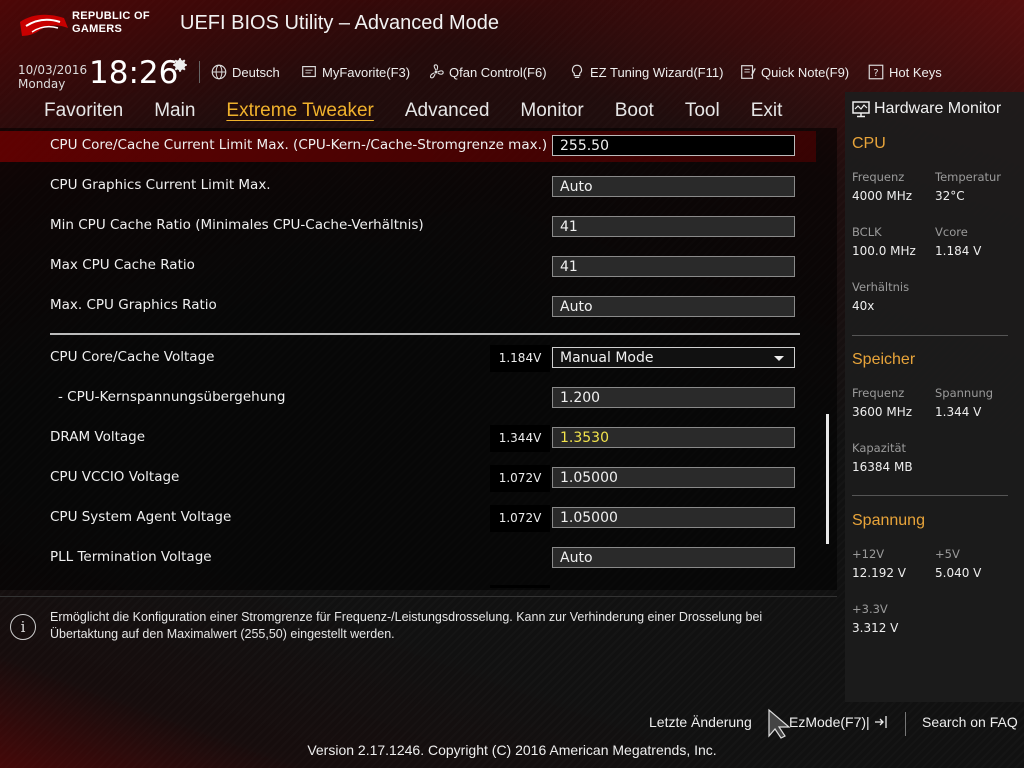  What do you see at coordinates (673, 145) in the screenshot?
I see `core-cache-current-limit-input: 255.50` at bounding box center [673, 145].